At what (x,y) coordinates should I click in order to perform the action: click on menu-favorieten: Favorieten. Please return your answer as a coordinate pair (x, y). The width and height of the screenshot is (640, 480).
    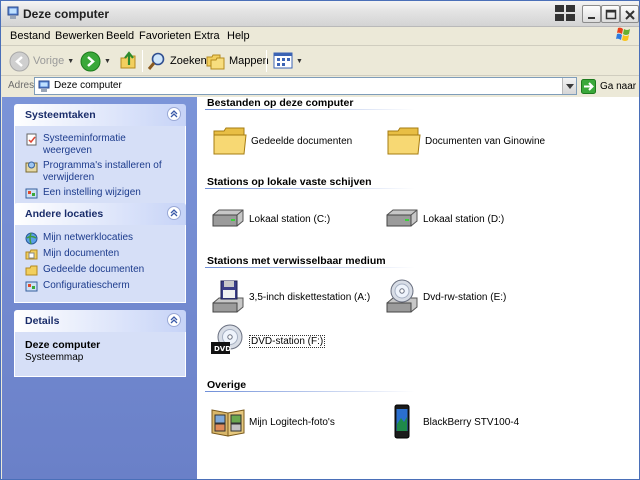
    Looking at the image, I should click on (165, 36).